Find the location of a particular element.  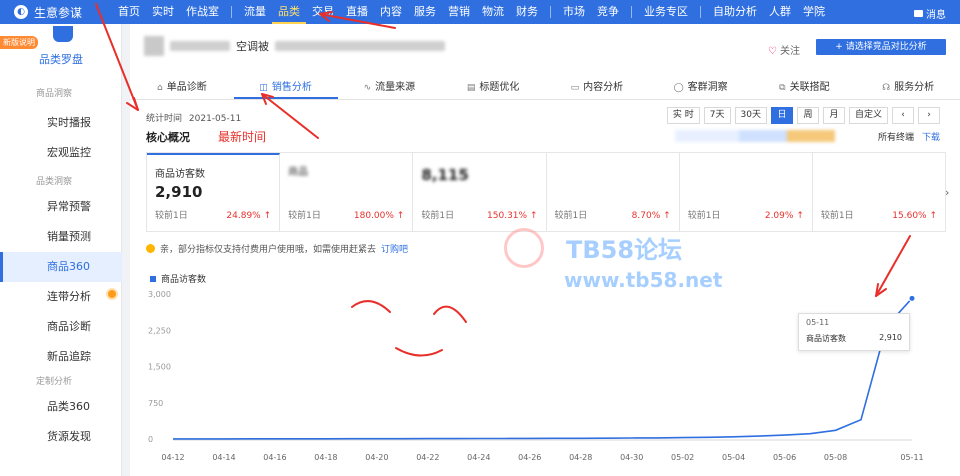

compare-button: + 请选择竞品对比分析 is located at coordinates (881, 47).